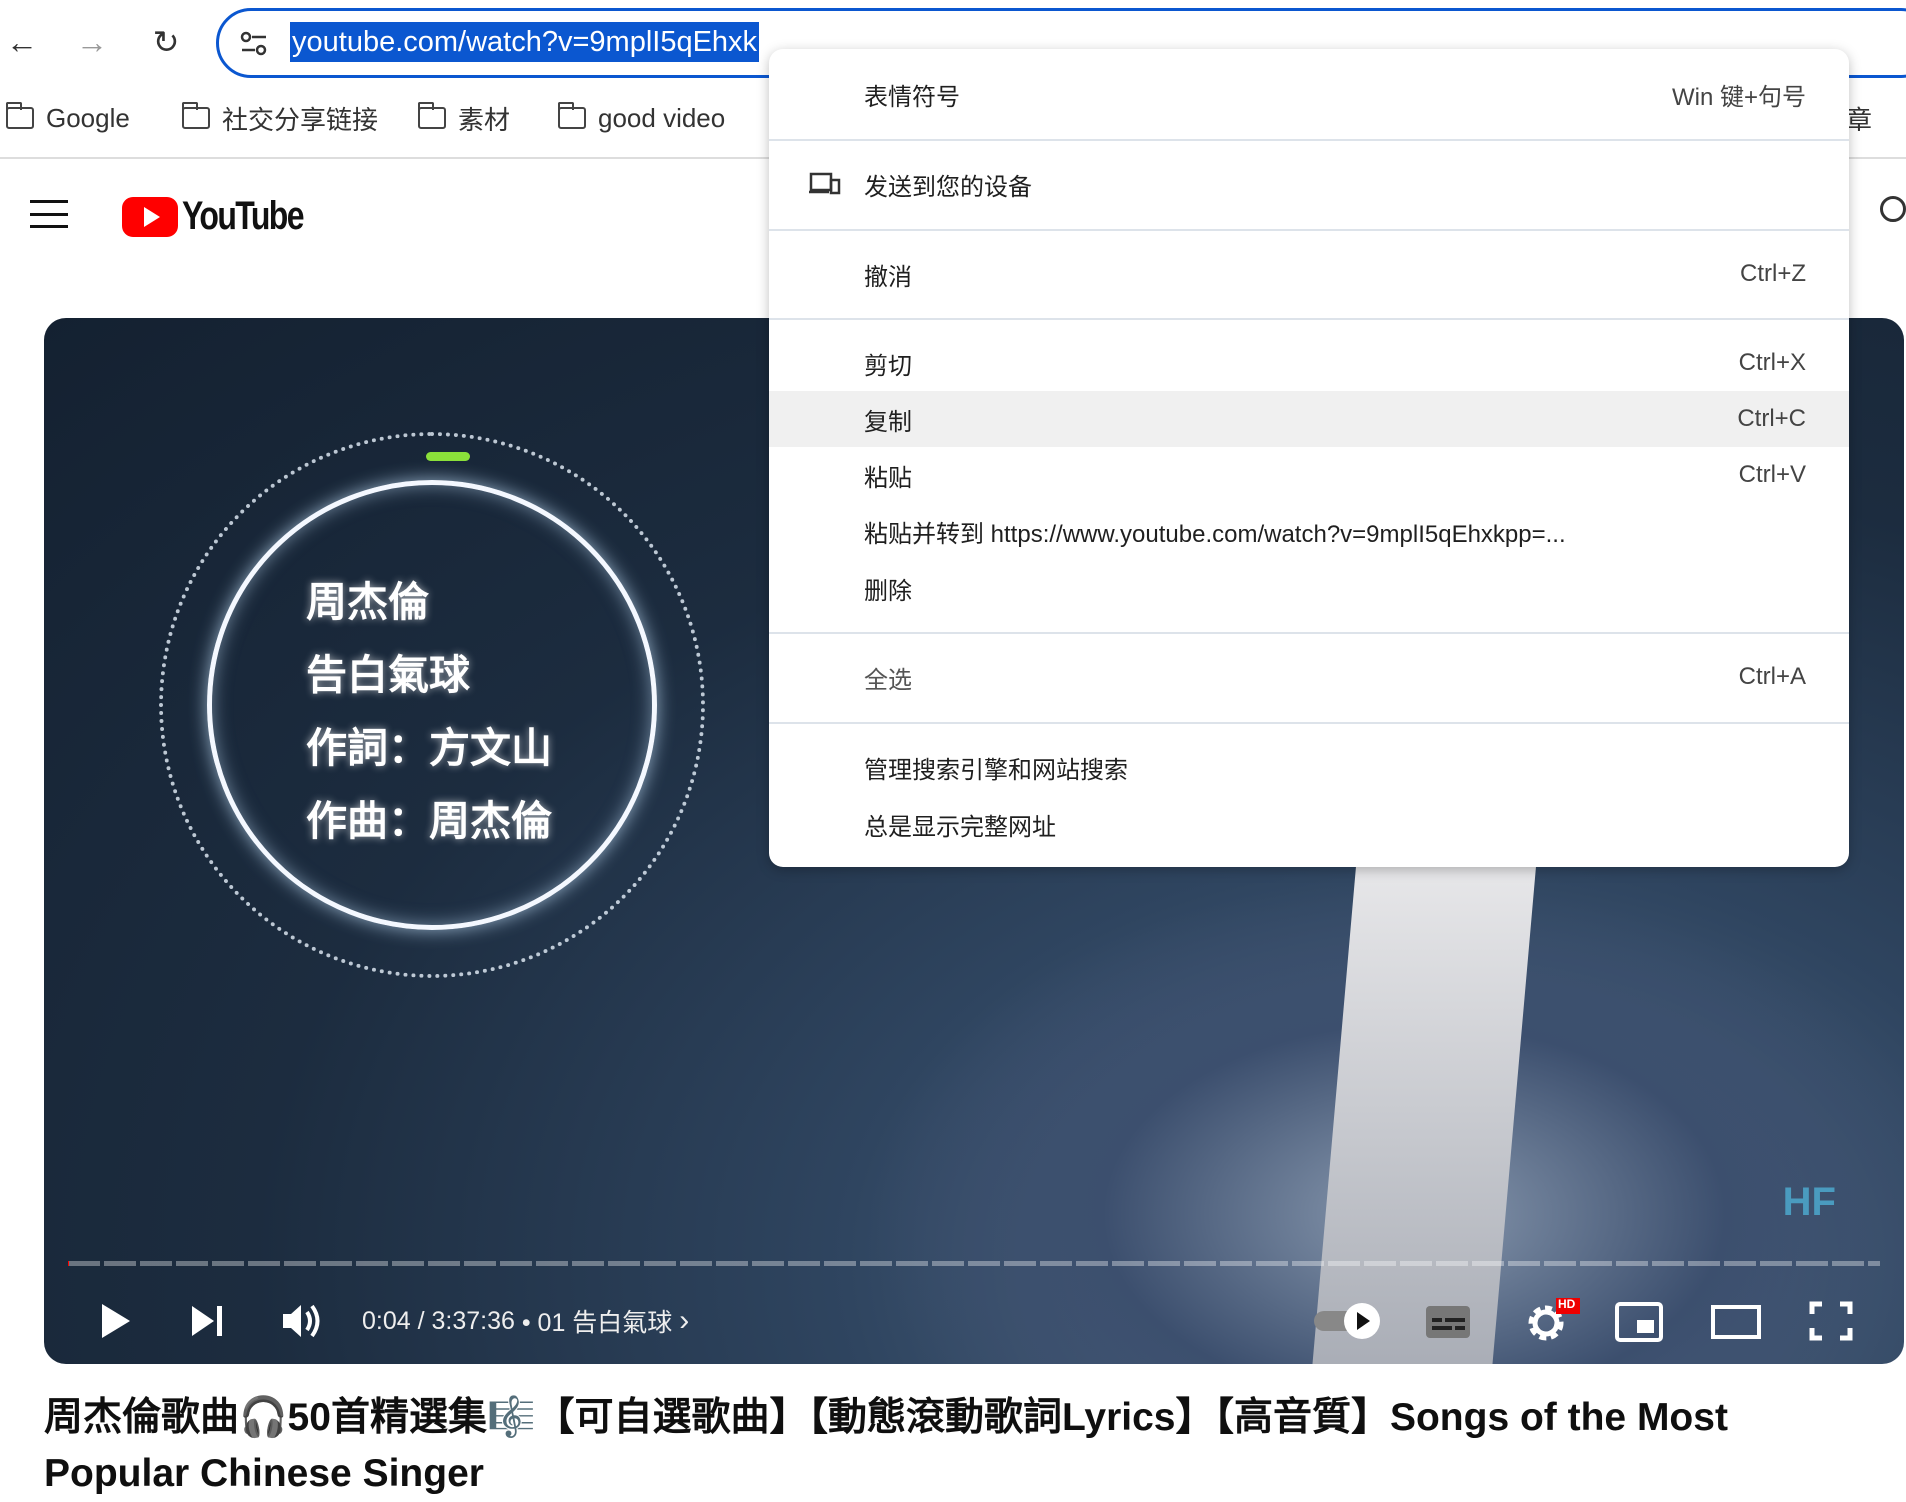 The width and height of the screenshot is (1906, 1502). Describe the element at coordinates (525, 42) in the screenshot. I see `url-text: youtube.com/watch?v=9mplI5qEhxk` at that location.